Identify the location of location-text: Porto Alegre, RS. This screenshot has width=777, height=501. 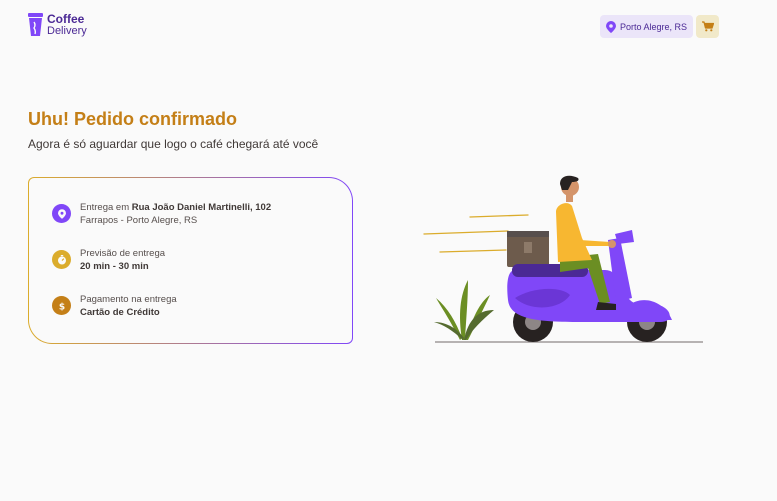
(654, 26).